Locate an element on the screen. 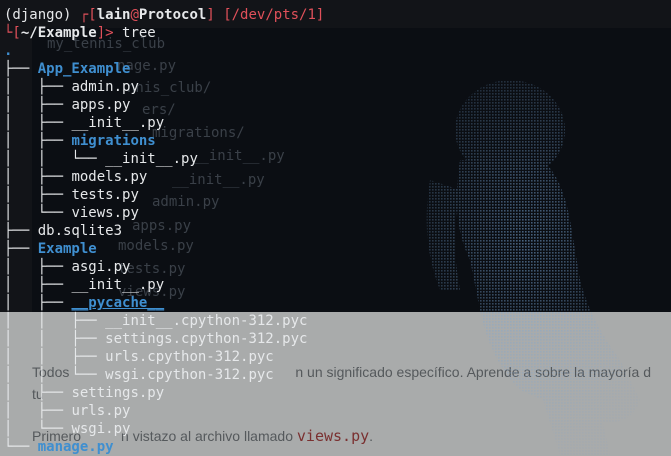  tree-directory-entry: ├── App_Example is located at coordinates (67, 69).